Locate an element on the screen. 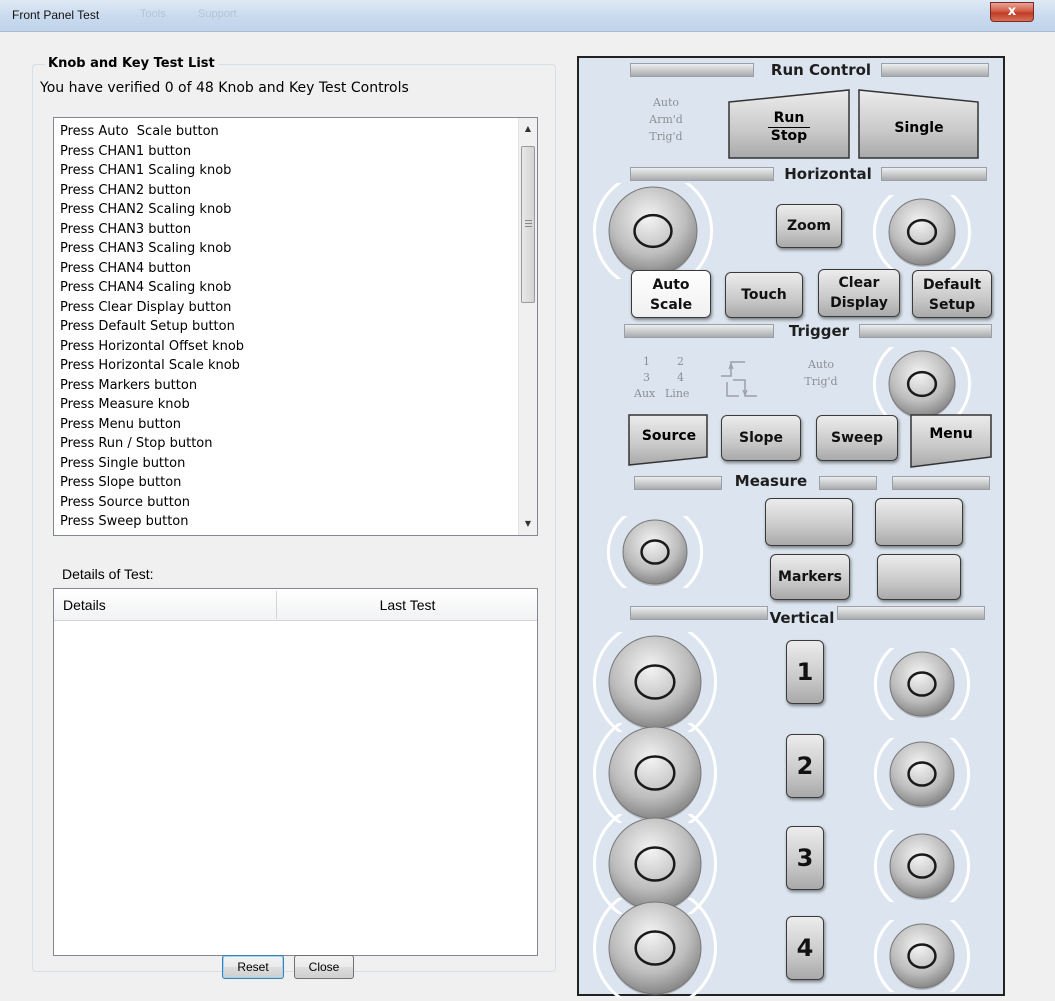 Image resolution: width=1055 pixels, height=1001 pixels. horizontal-offset-knob is located at coordinates (922, 232).